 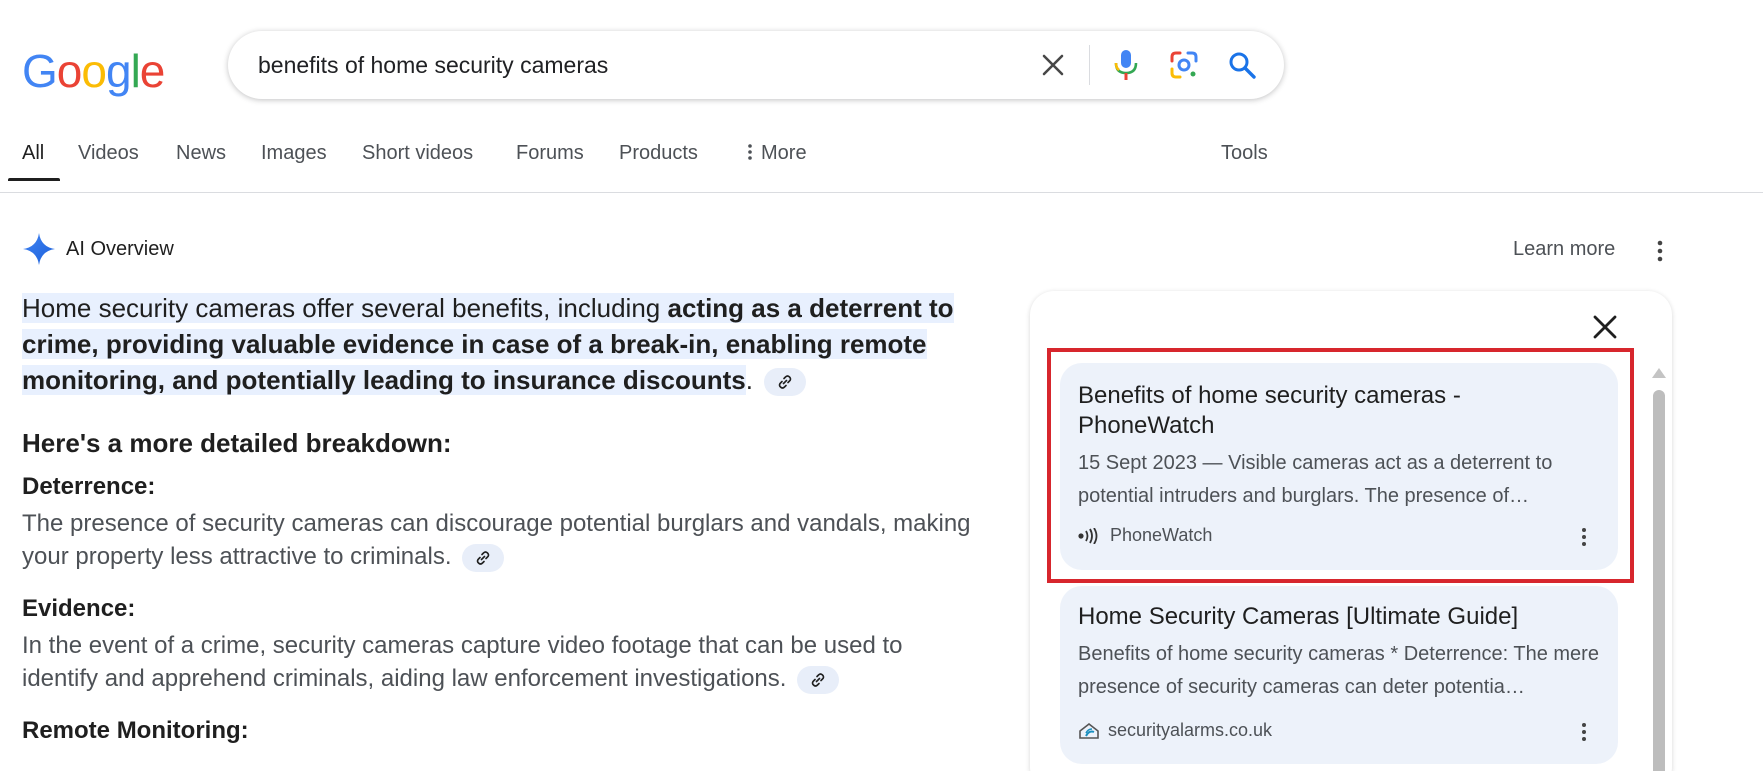 I want to click on google-logo: G o o g l e, so click(x=93, y=70).